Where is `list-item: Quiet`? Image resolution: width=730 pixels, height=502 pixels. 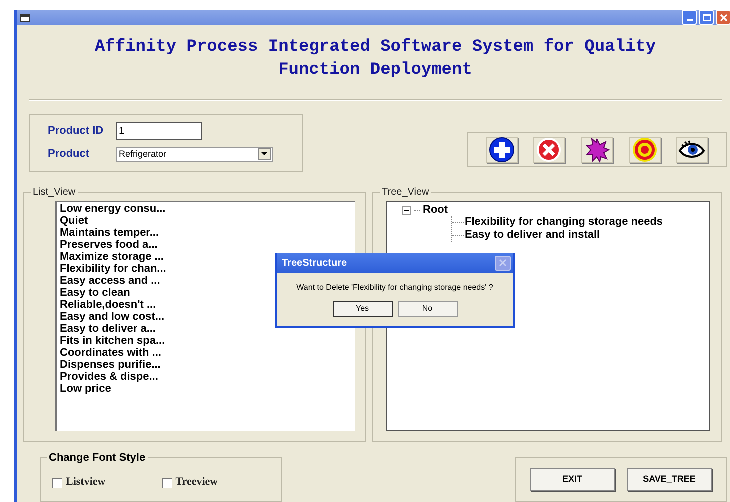 list-item: Quiet is located at coordinates (74, 221).